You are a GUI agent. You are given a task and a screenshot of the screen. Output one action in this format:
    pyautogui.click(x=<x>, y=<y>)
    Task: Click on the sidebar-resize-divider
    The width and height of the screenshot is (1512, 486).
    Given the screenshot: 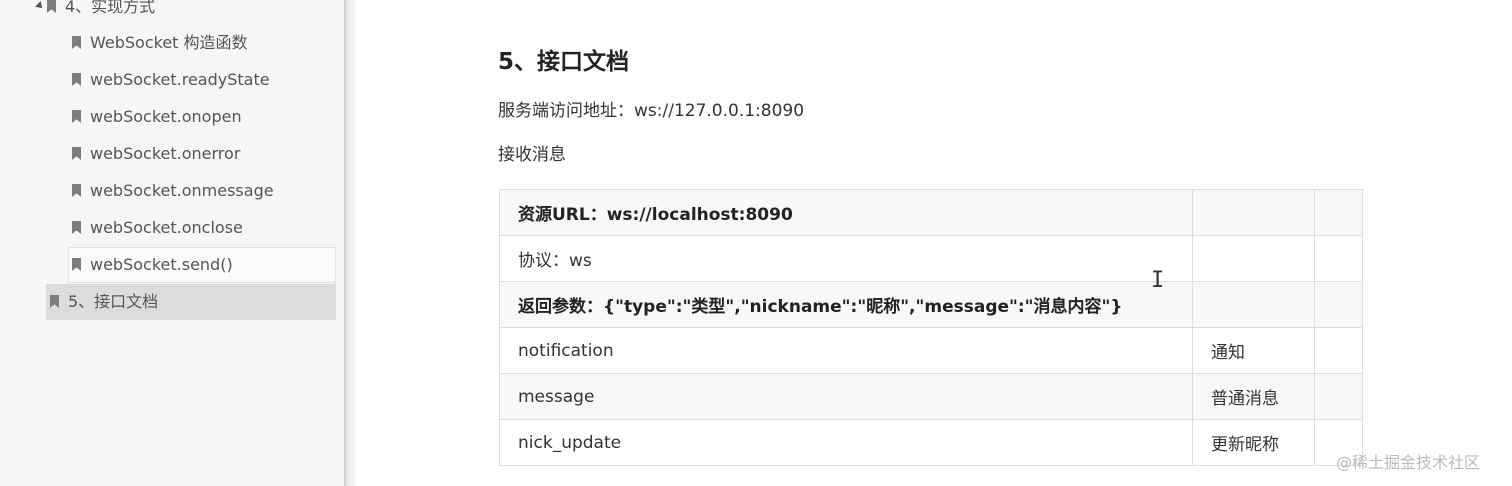 What is the action you would take?
    pyautogui.click(x=349, y=243)
    